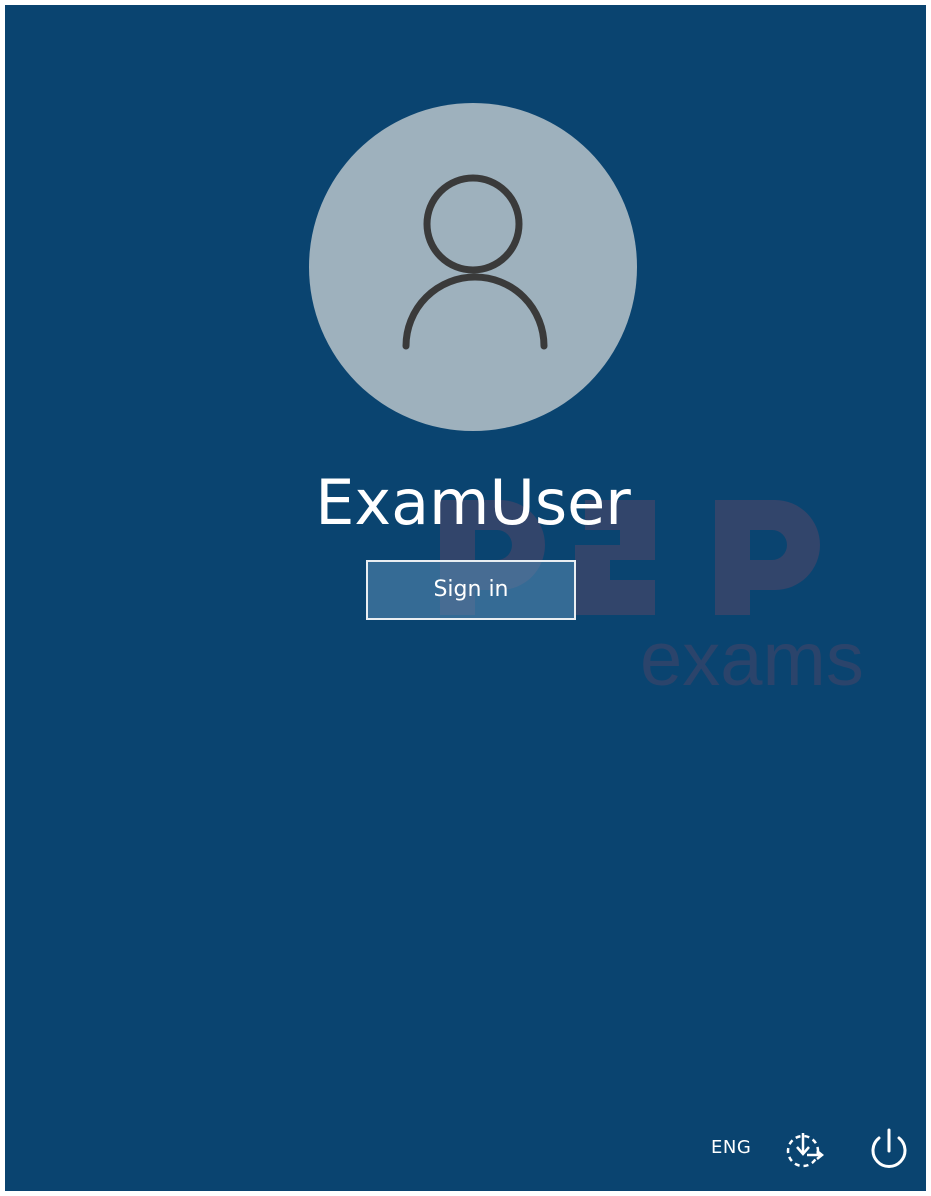 This screenshot has width=931, height=1196. I want to click on language-indicator: ENG, so click(731, 1147).